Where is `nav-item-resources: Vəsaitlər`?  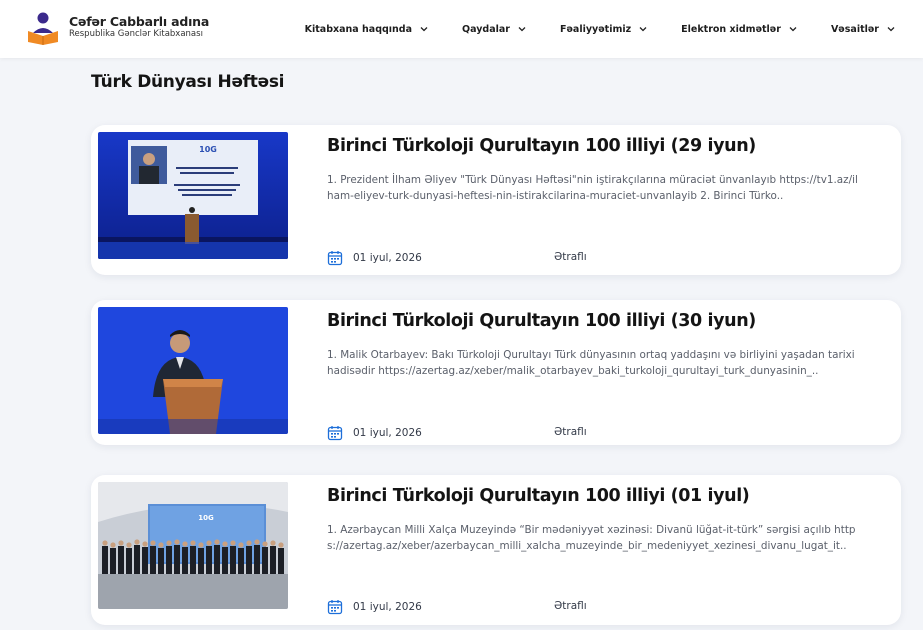 nav-item-resources: Vəsaitlər is located at coordinates (863, 29).